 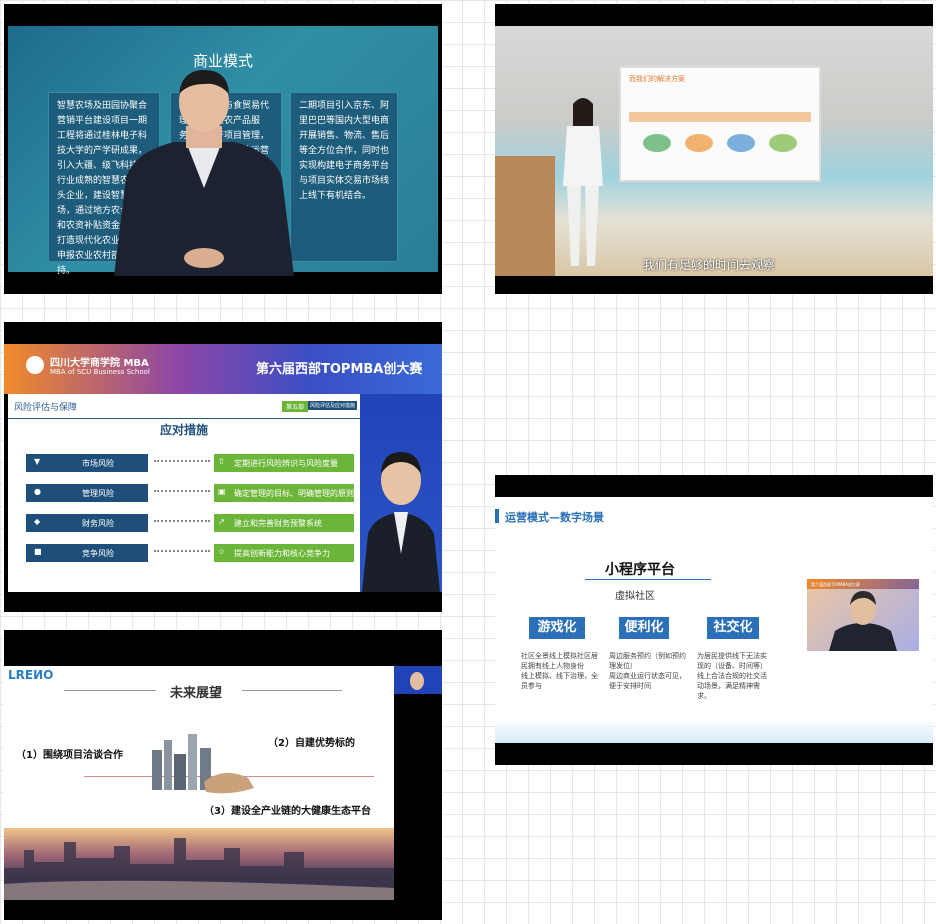 What do you see at coordinates (87, 463) in the screenshot?
I see `risk-market: ▼ 市场风险` at bounding box center [87, 463].